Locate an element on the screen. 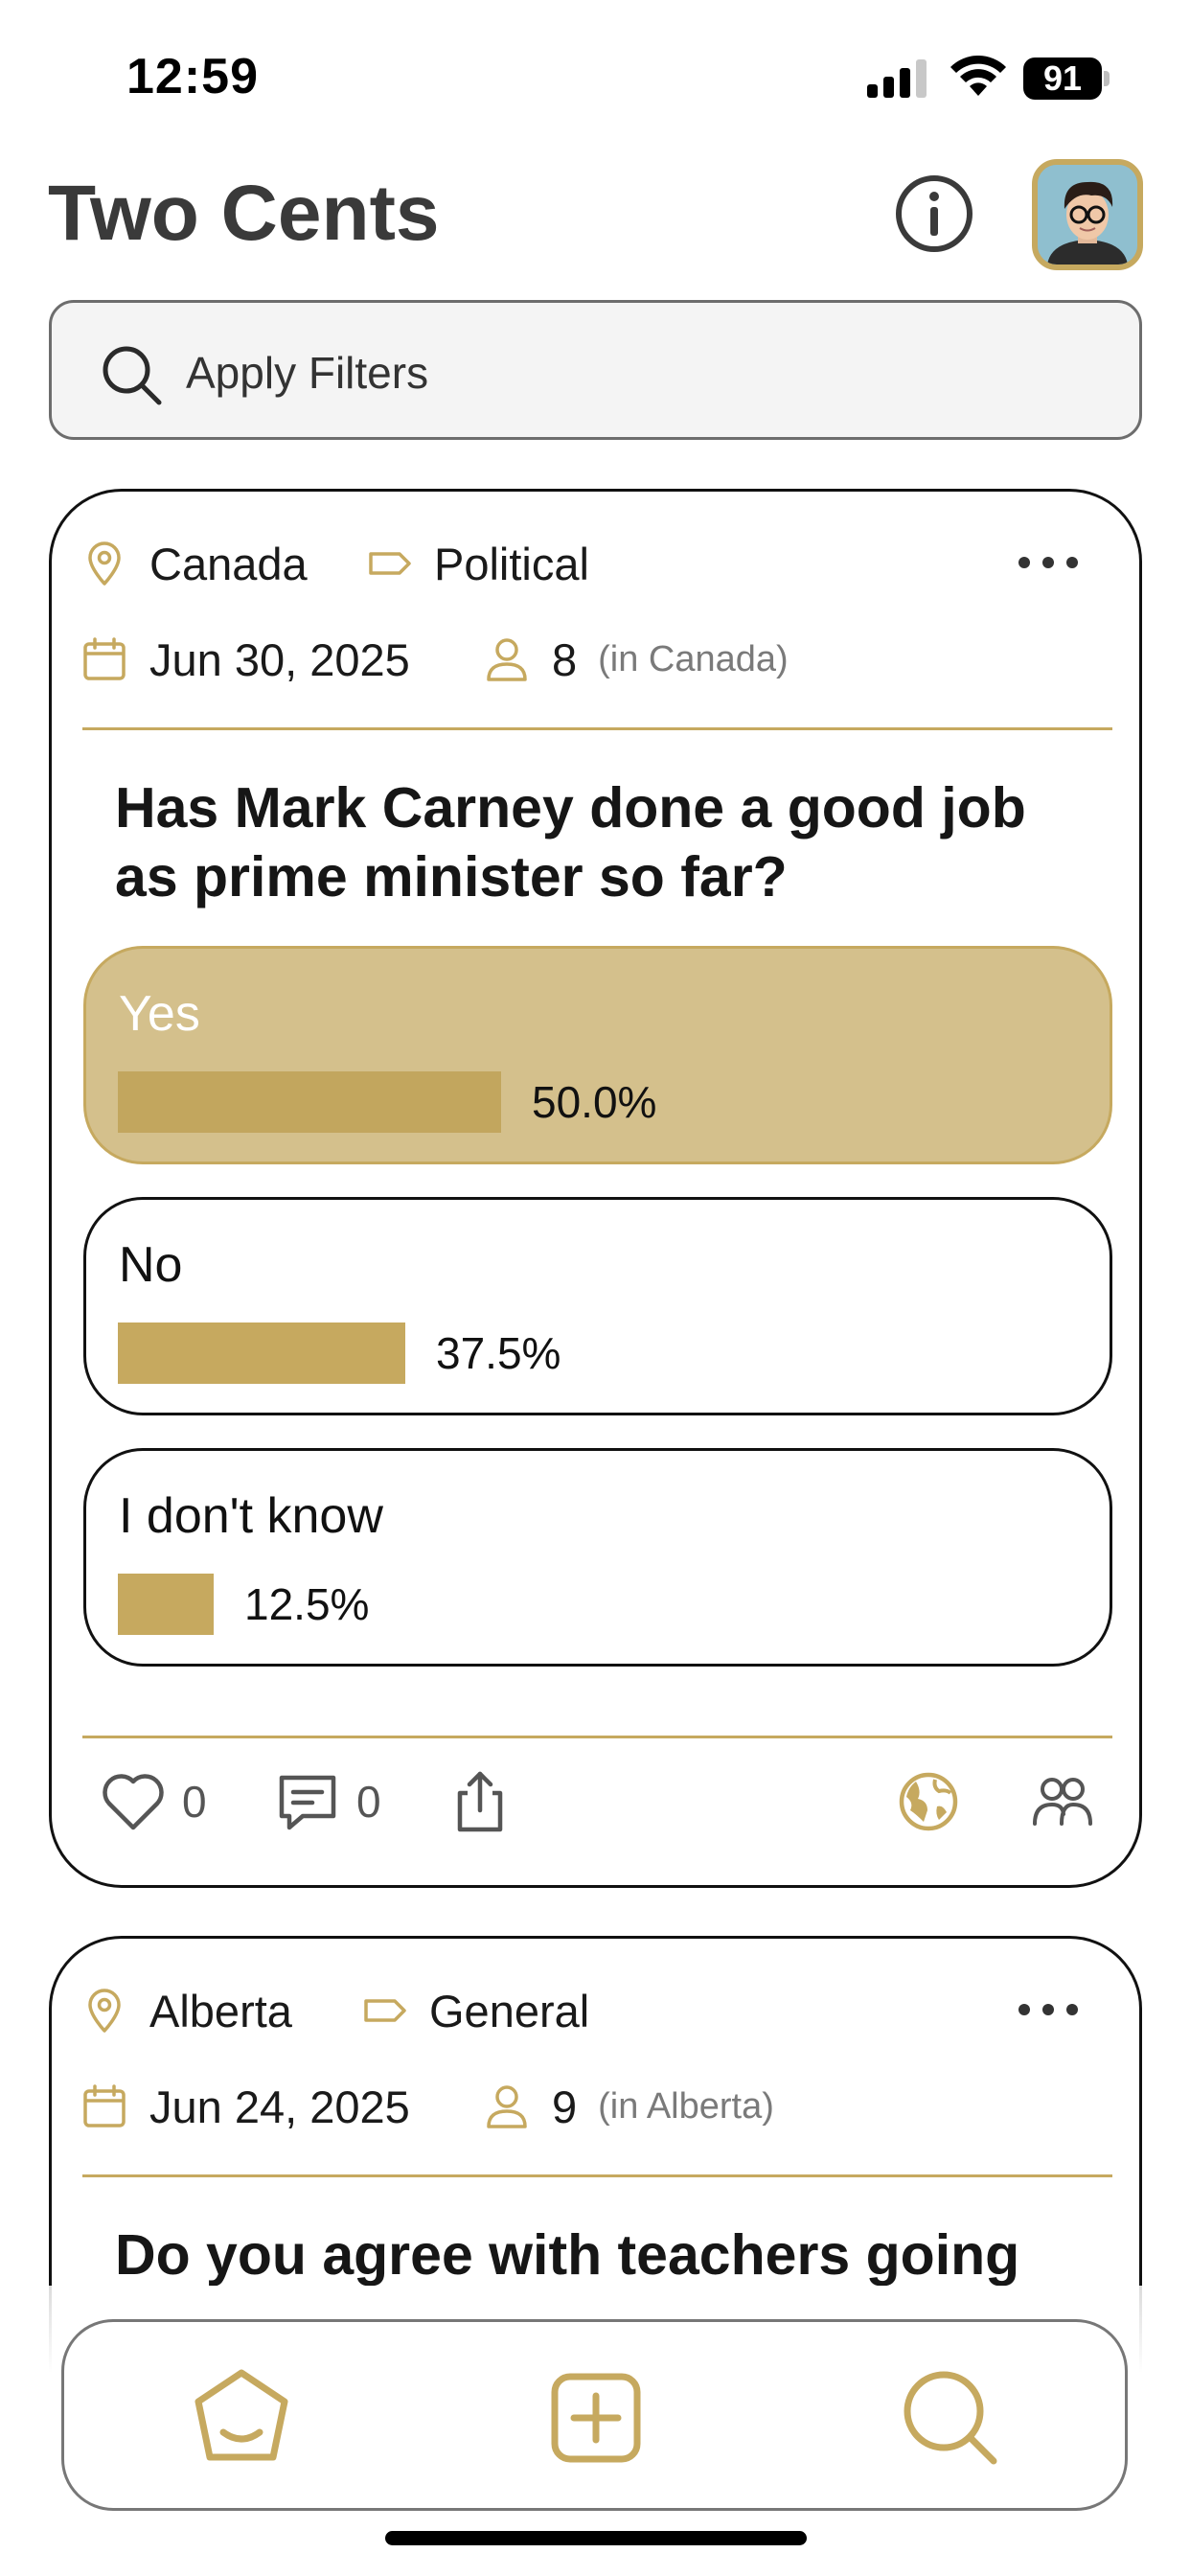 This screenshot has width=1190, height=2576. category-label: General is located at coordinates (510, 2011).